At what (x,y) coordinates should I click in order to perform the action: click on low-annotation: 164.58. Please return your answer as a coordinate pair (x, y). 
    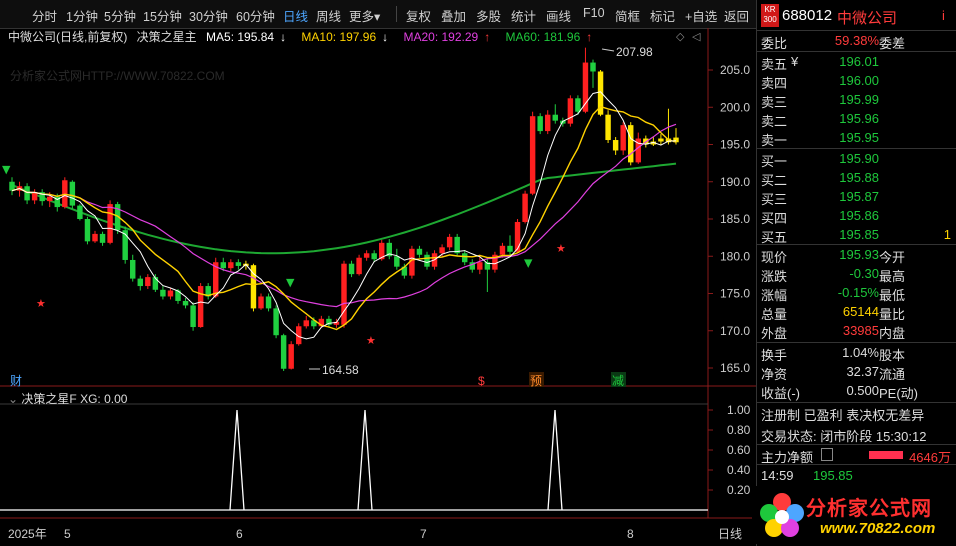
    Looking at the image, I should click on (340, 370).